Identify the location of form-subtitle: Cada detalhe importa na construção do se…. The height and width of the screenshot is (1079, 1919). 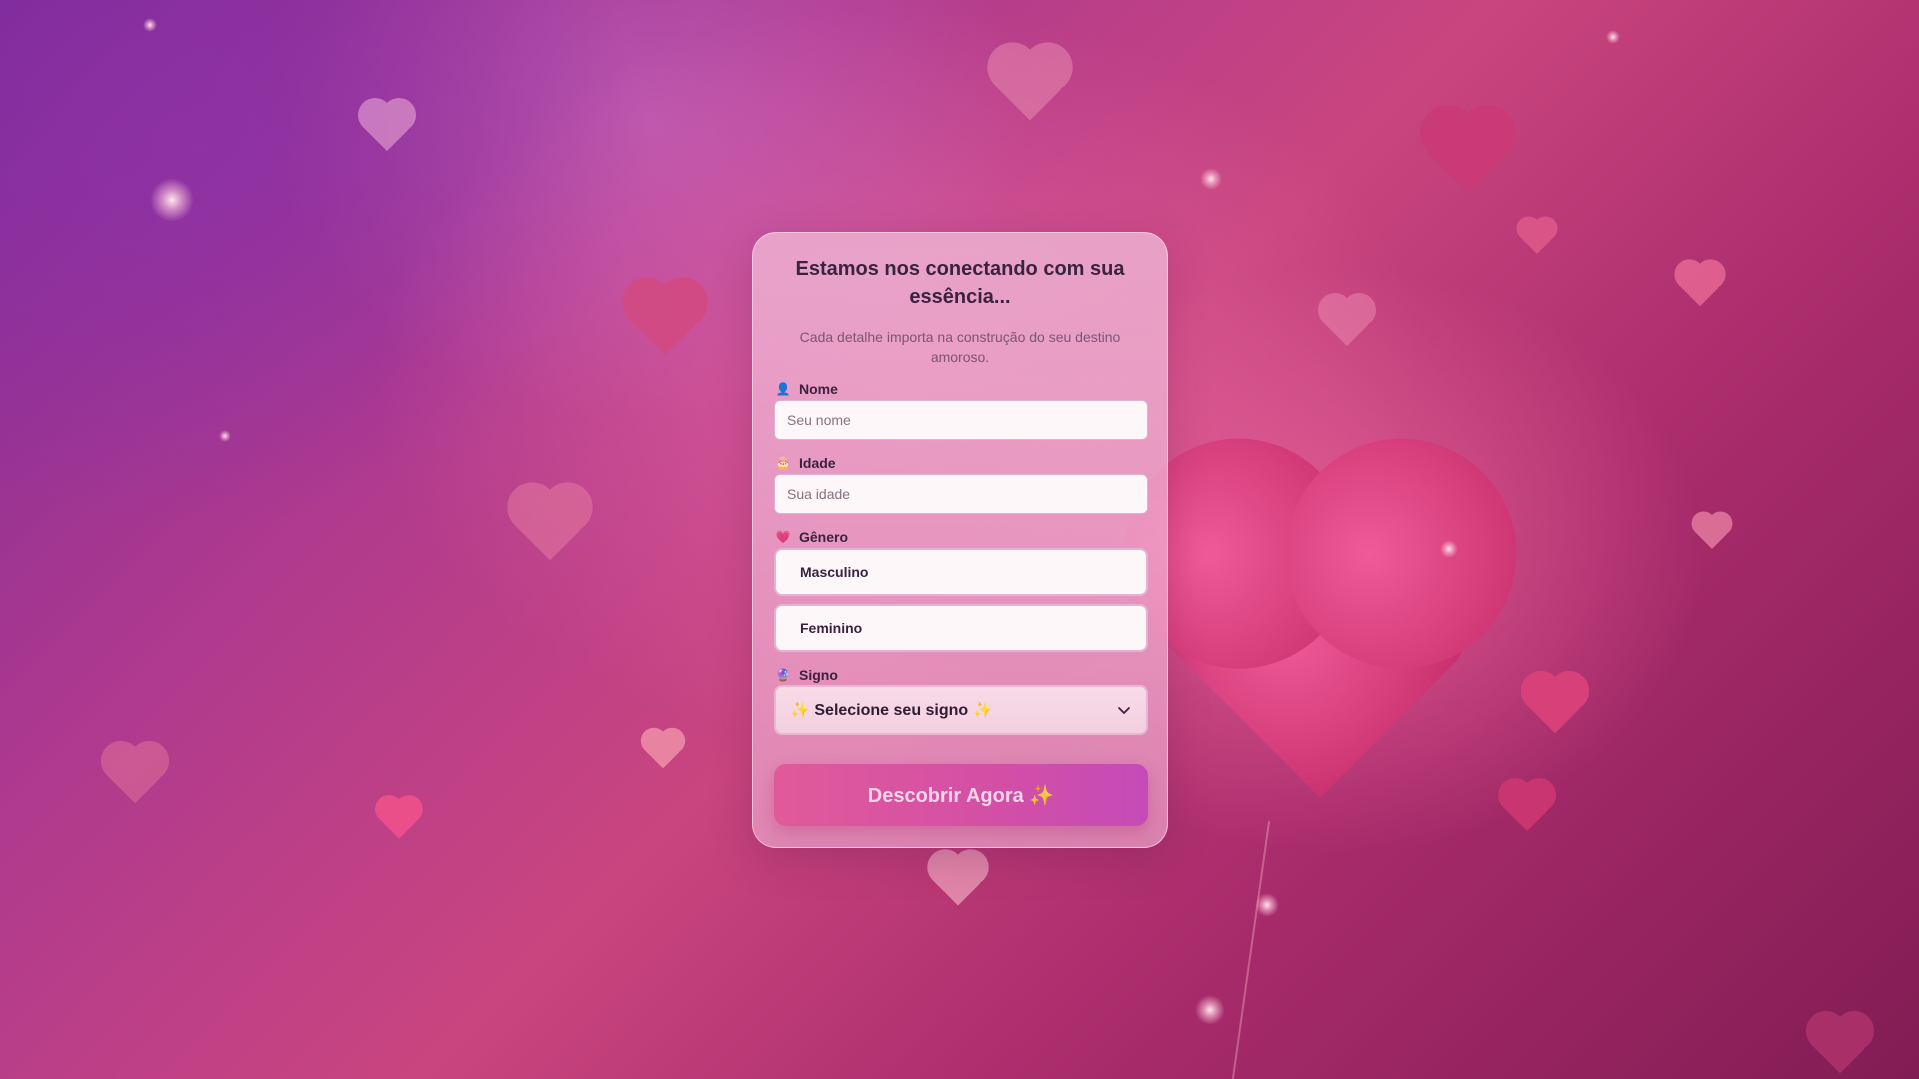
(960, 347).